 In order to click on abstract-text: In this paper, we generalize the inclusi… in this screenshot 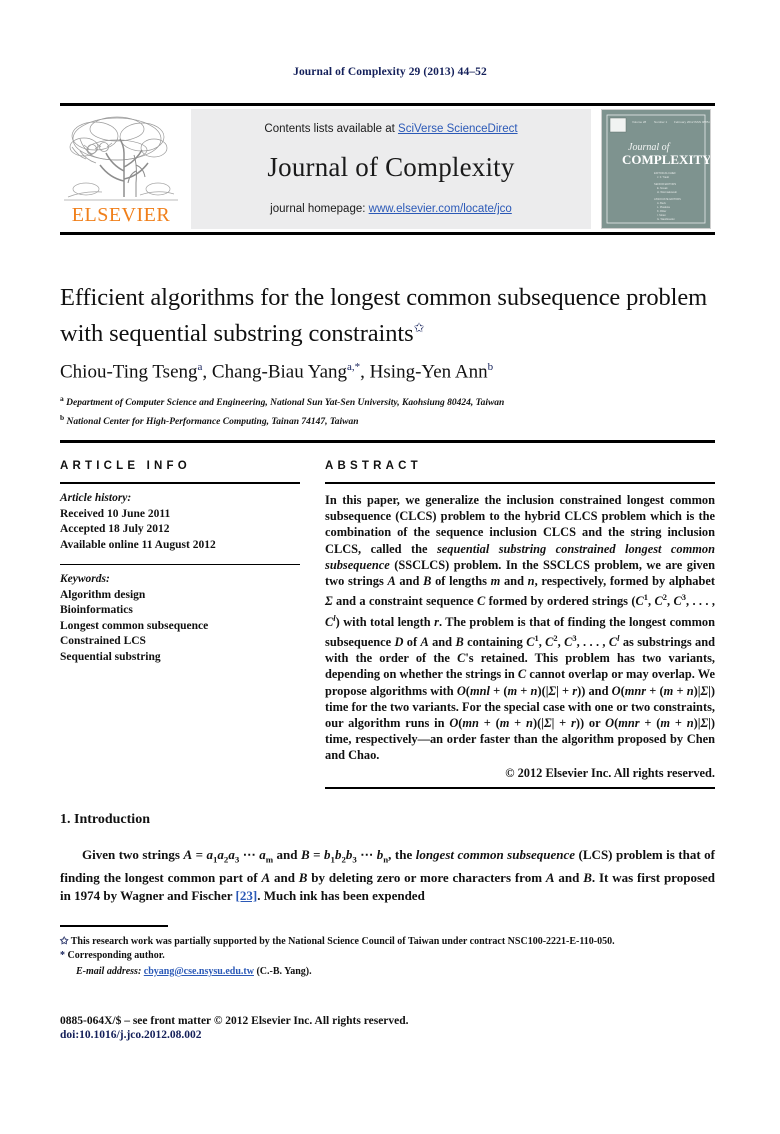, I will do `click(520, 628)`.